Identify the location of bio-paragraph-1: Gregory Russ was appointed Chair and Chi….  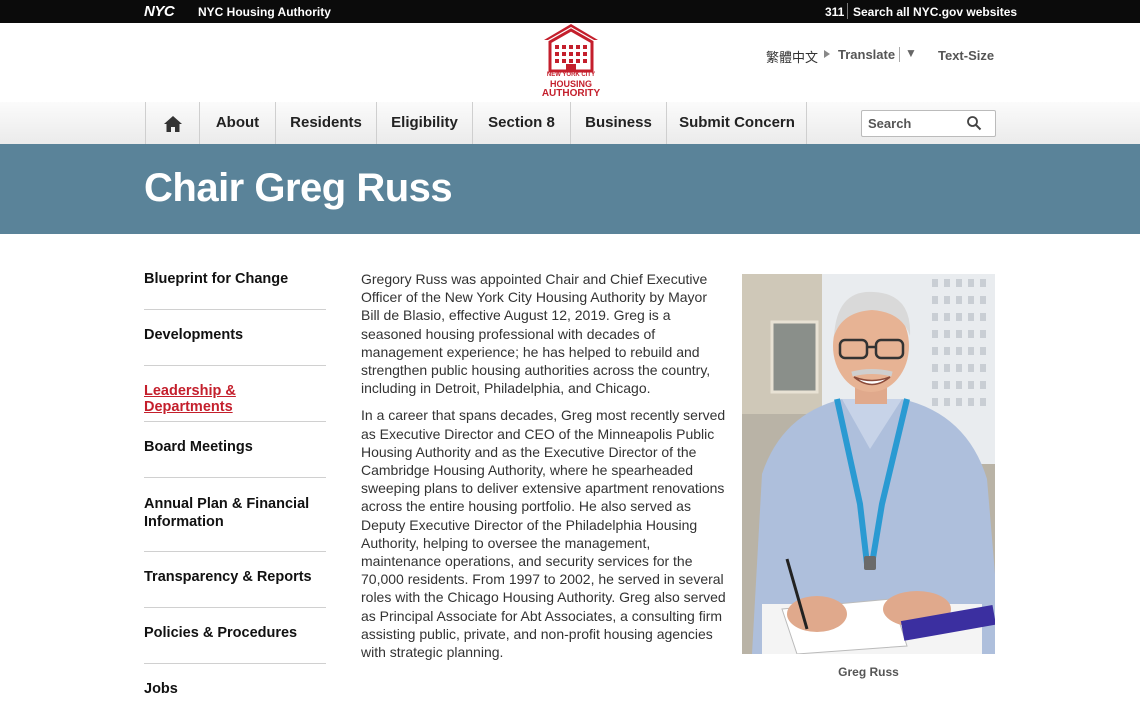
(536, 334).